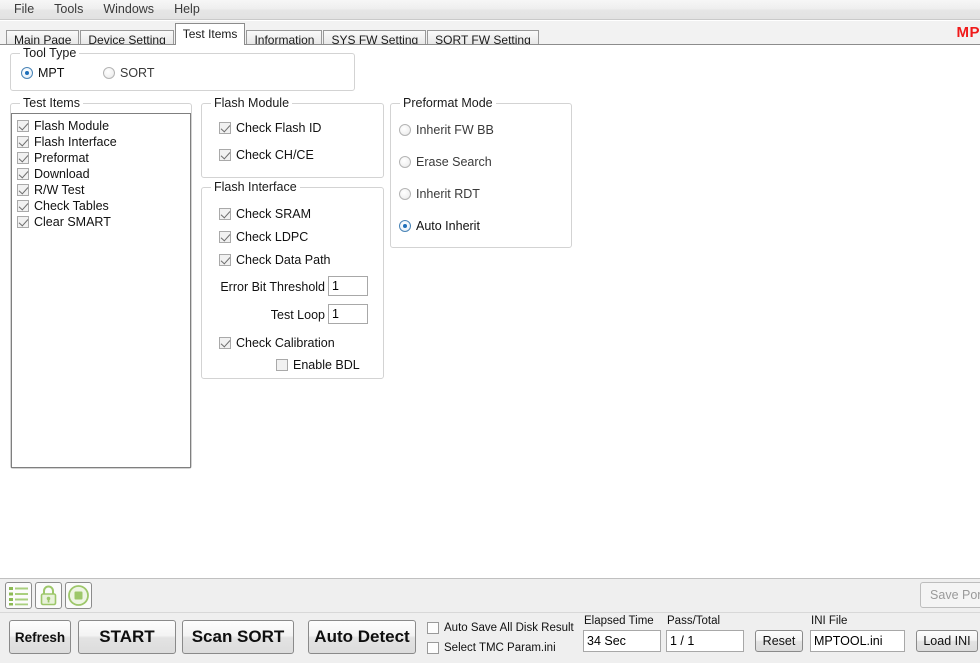  What do you see at coordinates (326, 365) in the screenshot?
I see `checkbox-label: Enable BDL` at bounding box center [326, 365].